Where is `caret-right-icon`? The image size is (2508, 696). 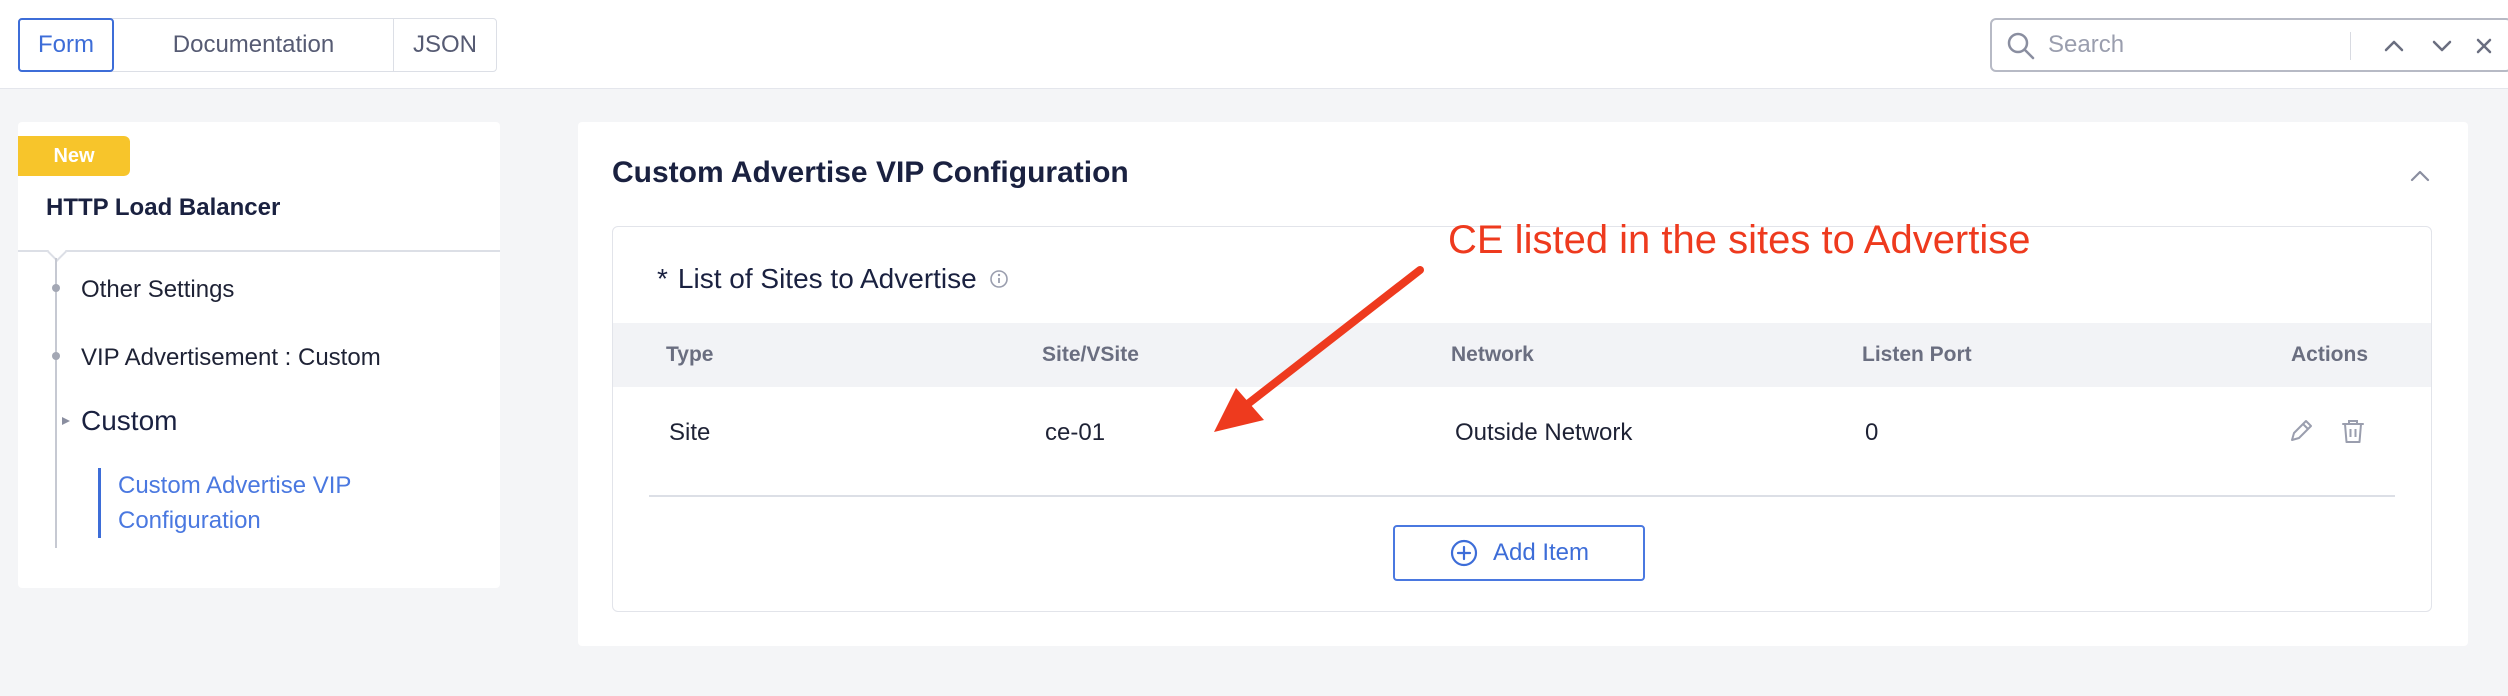
caret-right-icon is located at coordinates (66, 421).